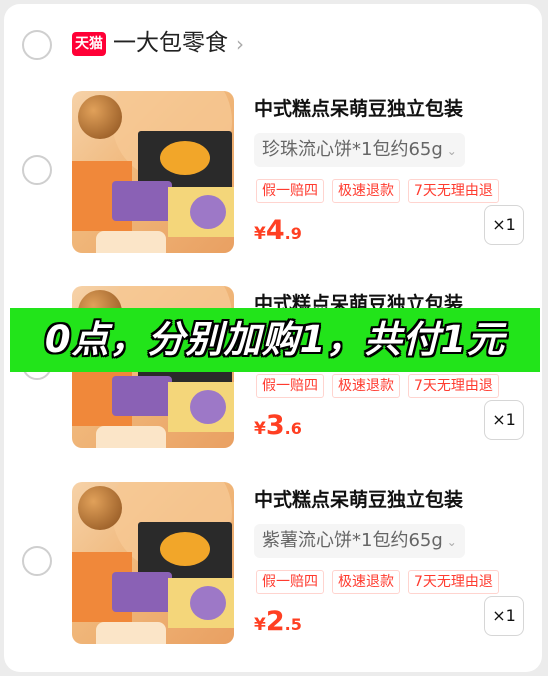 The image size is (548, 676). What do you see at coordinates (37, 45) in the screenshot?
I see `shop-select-radio-icon` at bounding box center [37, 45].